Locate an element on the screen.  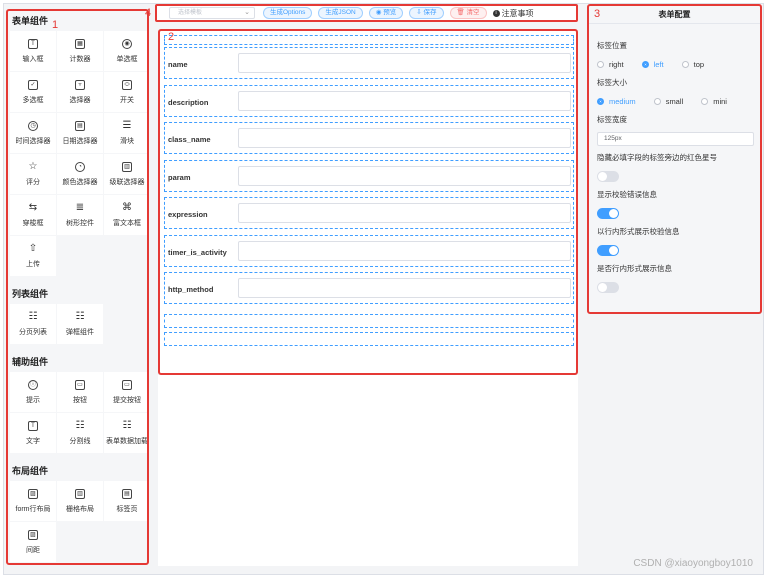
radio-option: mini is located at coordinates (714, 101).